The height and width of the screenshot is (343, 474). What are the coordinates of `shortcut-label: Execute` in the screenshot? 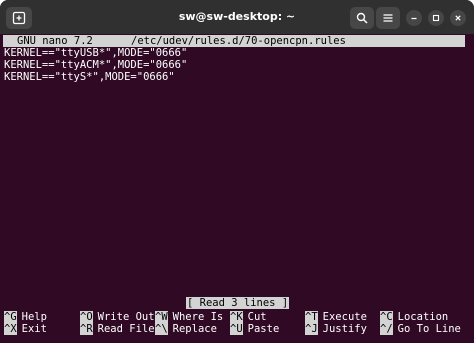 It's located at (344, 317).